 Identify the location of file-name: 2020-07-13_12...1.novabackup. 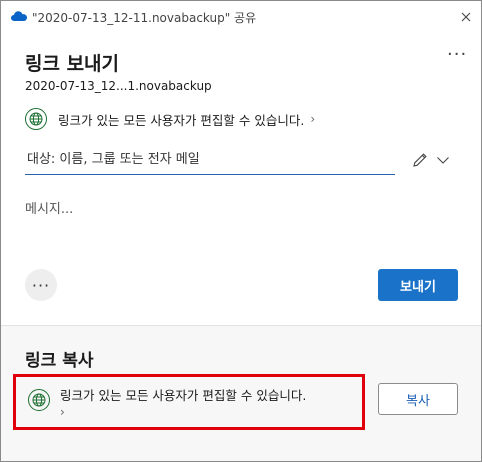
(118, 86).